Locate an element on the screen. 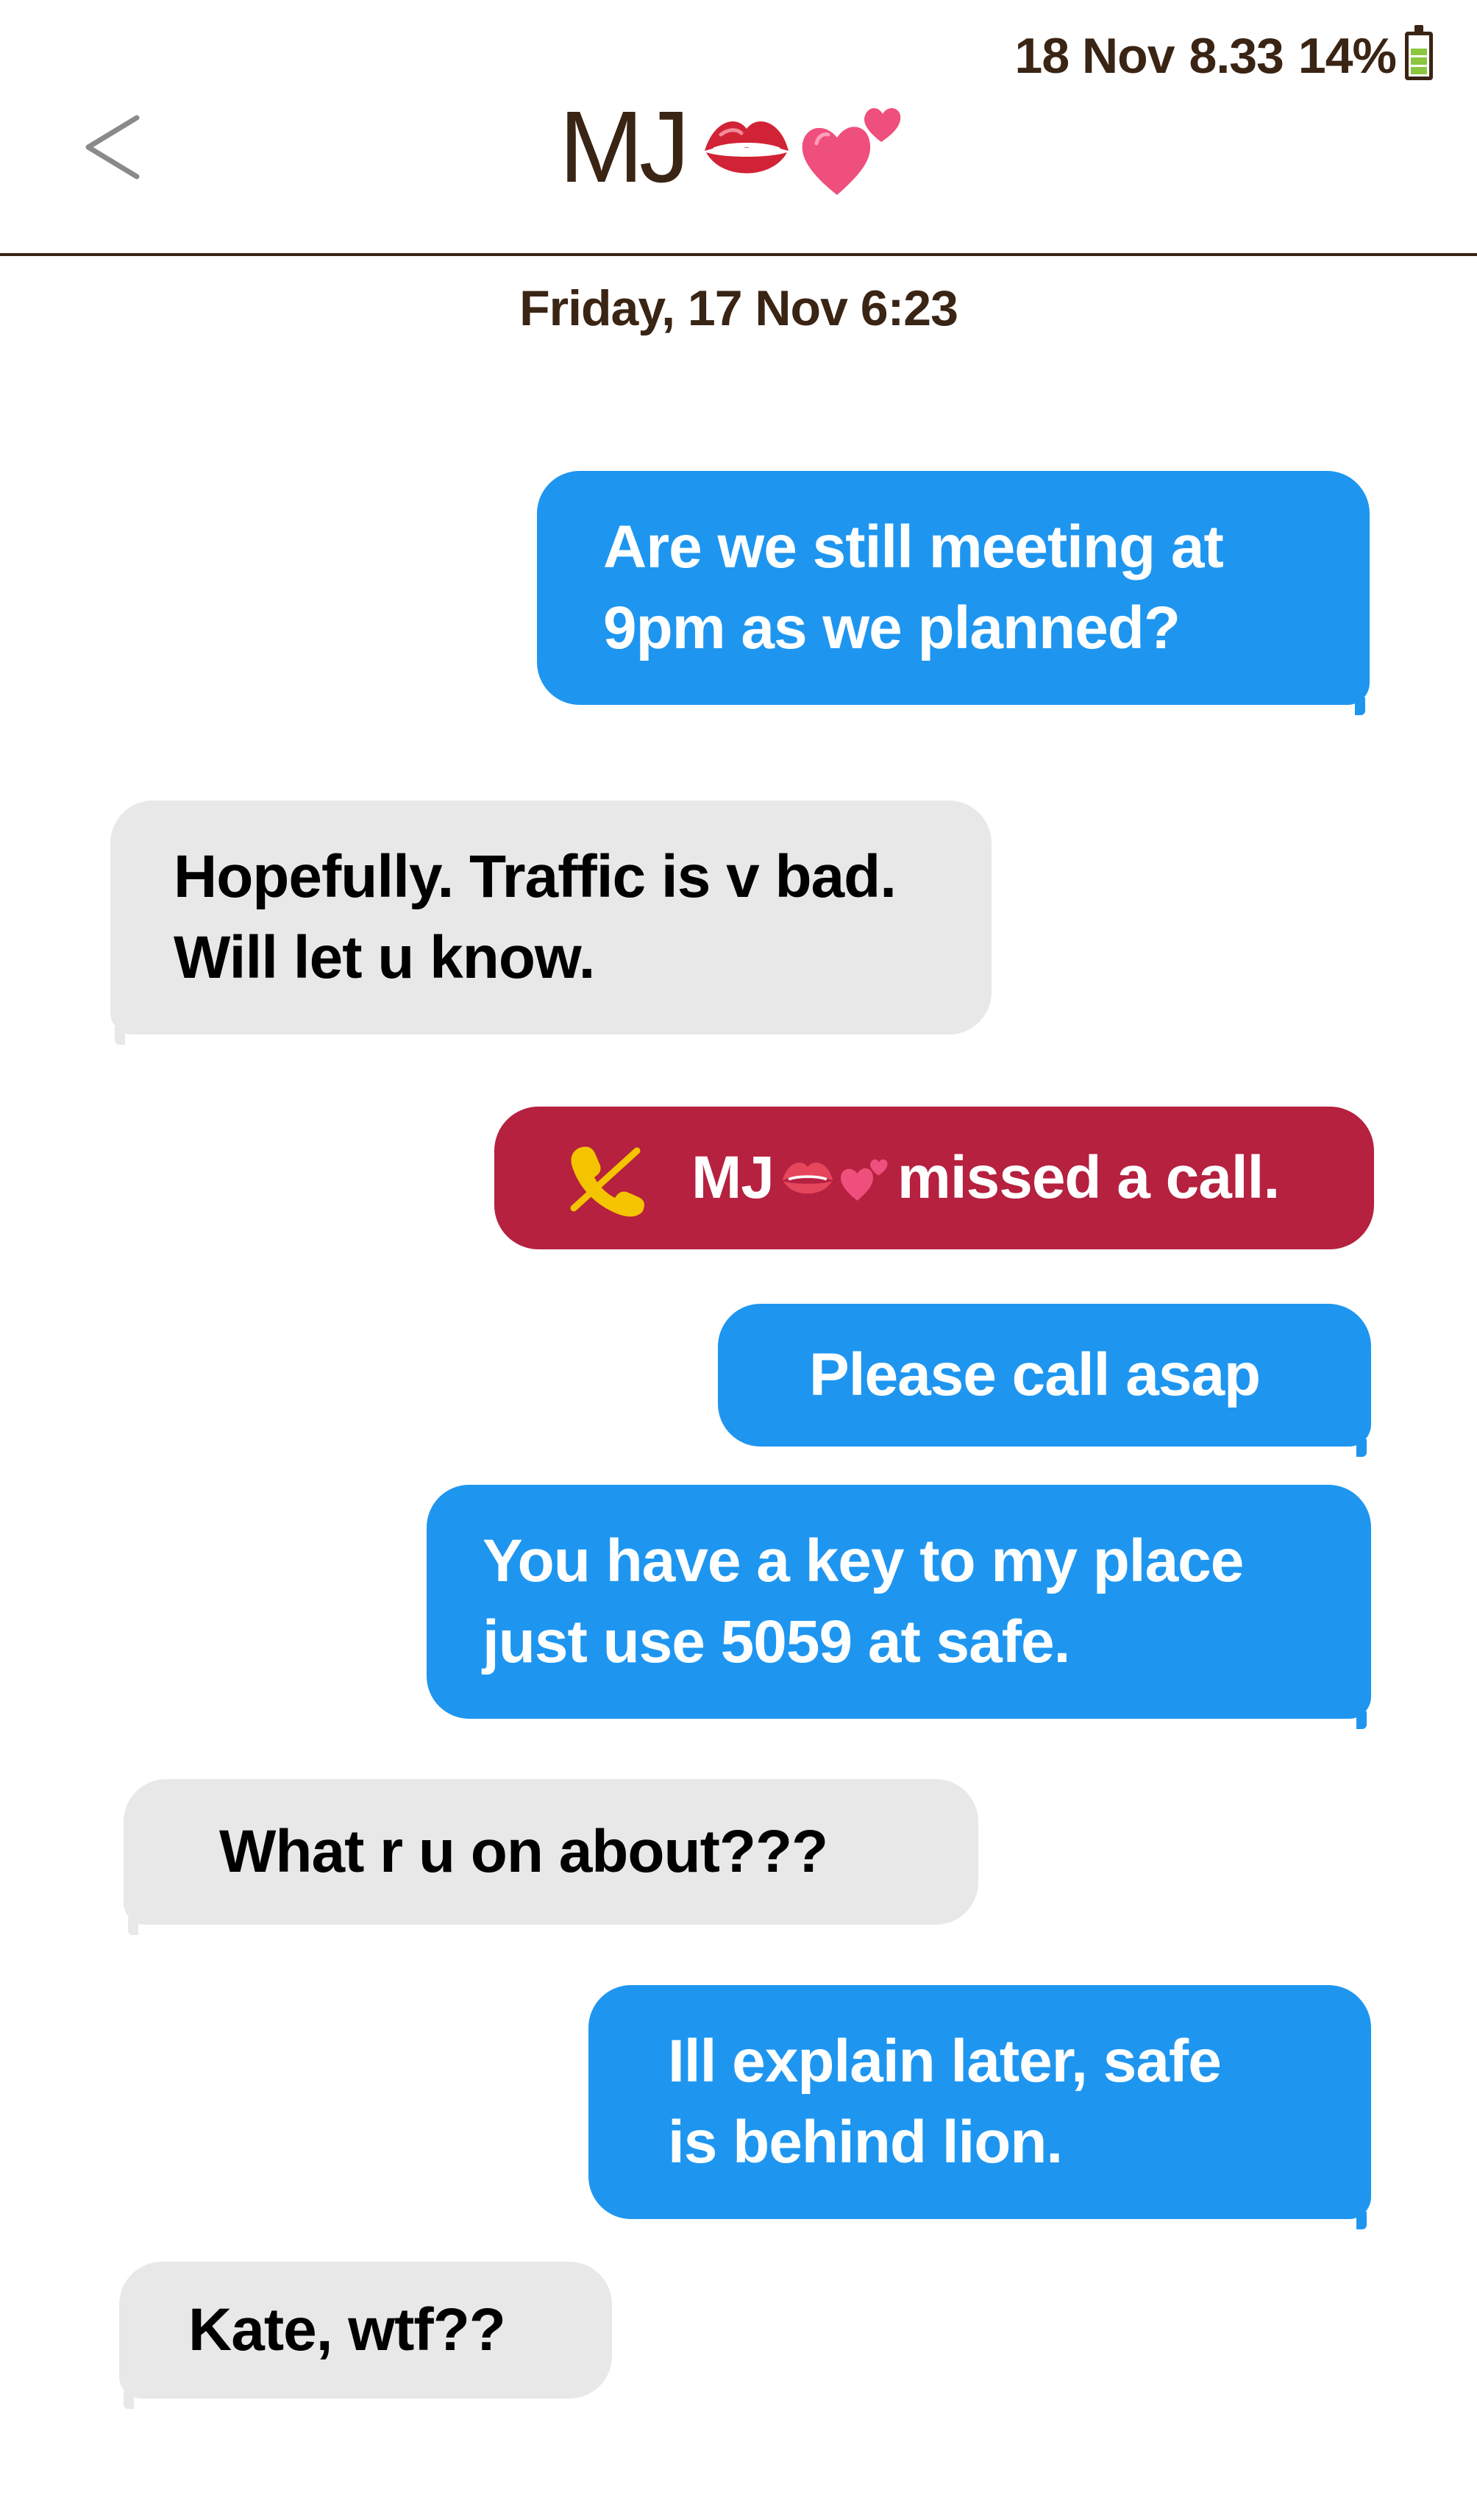  status-time: 8.33 is located at coordinates (1236, 56).